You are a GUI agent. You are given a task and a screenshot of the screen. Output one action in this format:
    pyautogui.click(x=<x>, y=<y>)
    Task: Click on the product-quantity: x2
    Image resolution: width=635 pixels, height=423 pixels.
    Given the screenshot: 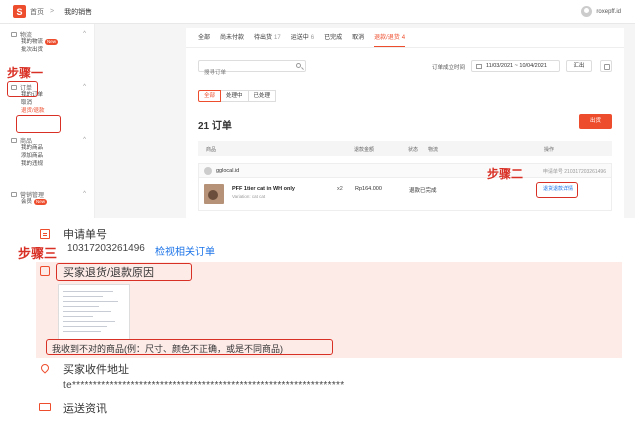 What is the action you would take?
    pyautogui.click(x=340, y=189)
    